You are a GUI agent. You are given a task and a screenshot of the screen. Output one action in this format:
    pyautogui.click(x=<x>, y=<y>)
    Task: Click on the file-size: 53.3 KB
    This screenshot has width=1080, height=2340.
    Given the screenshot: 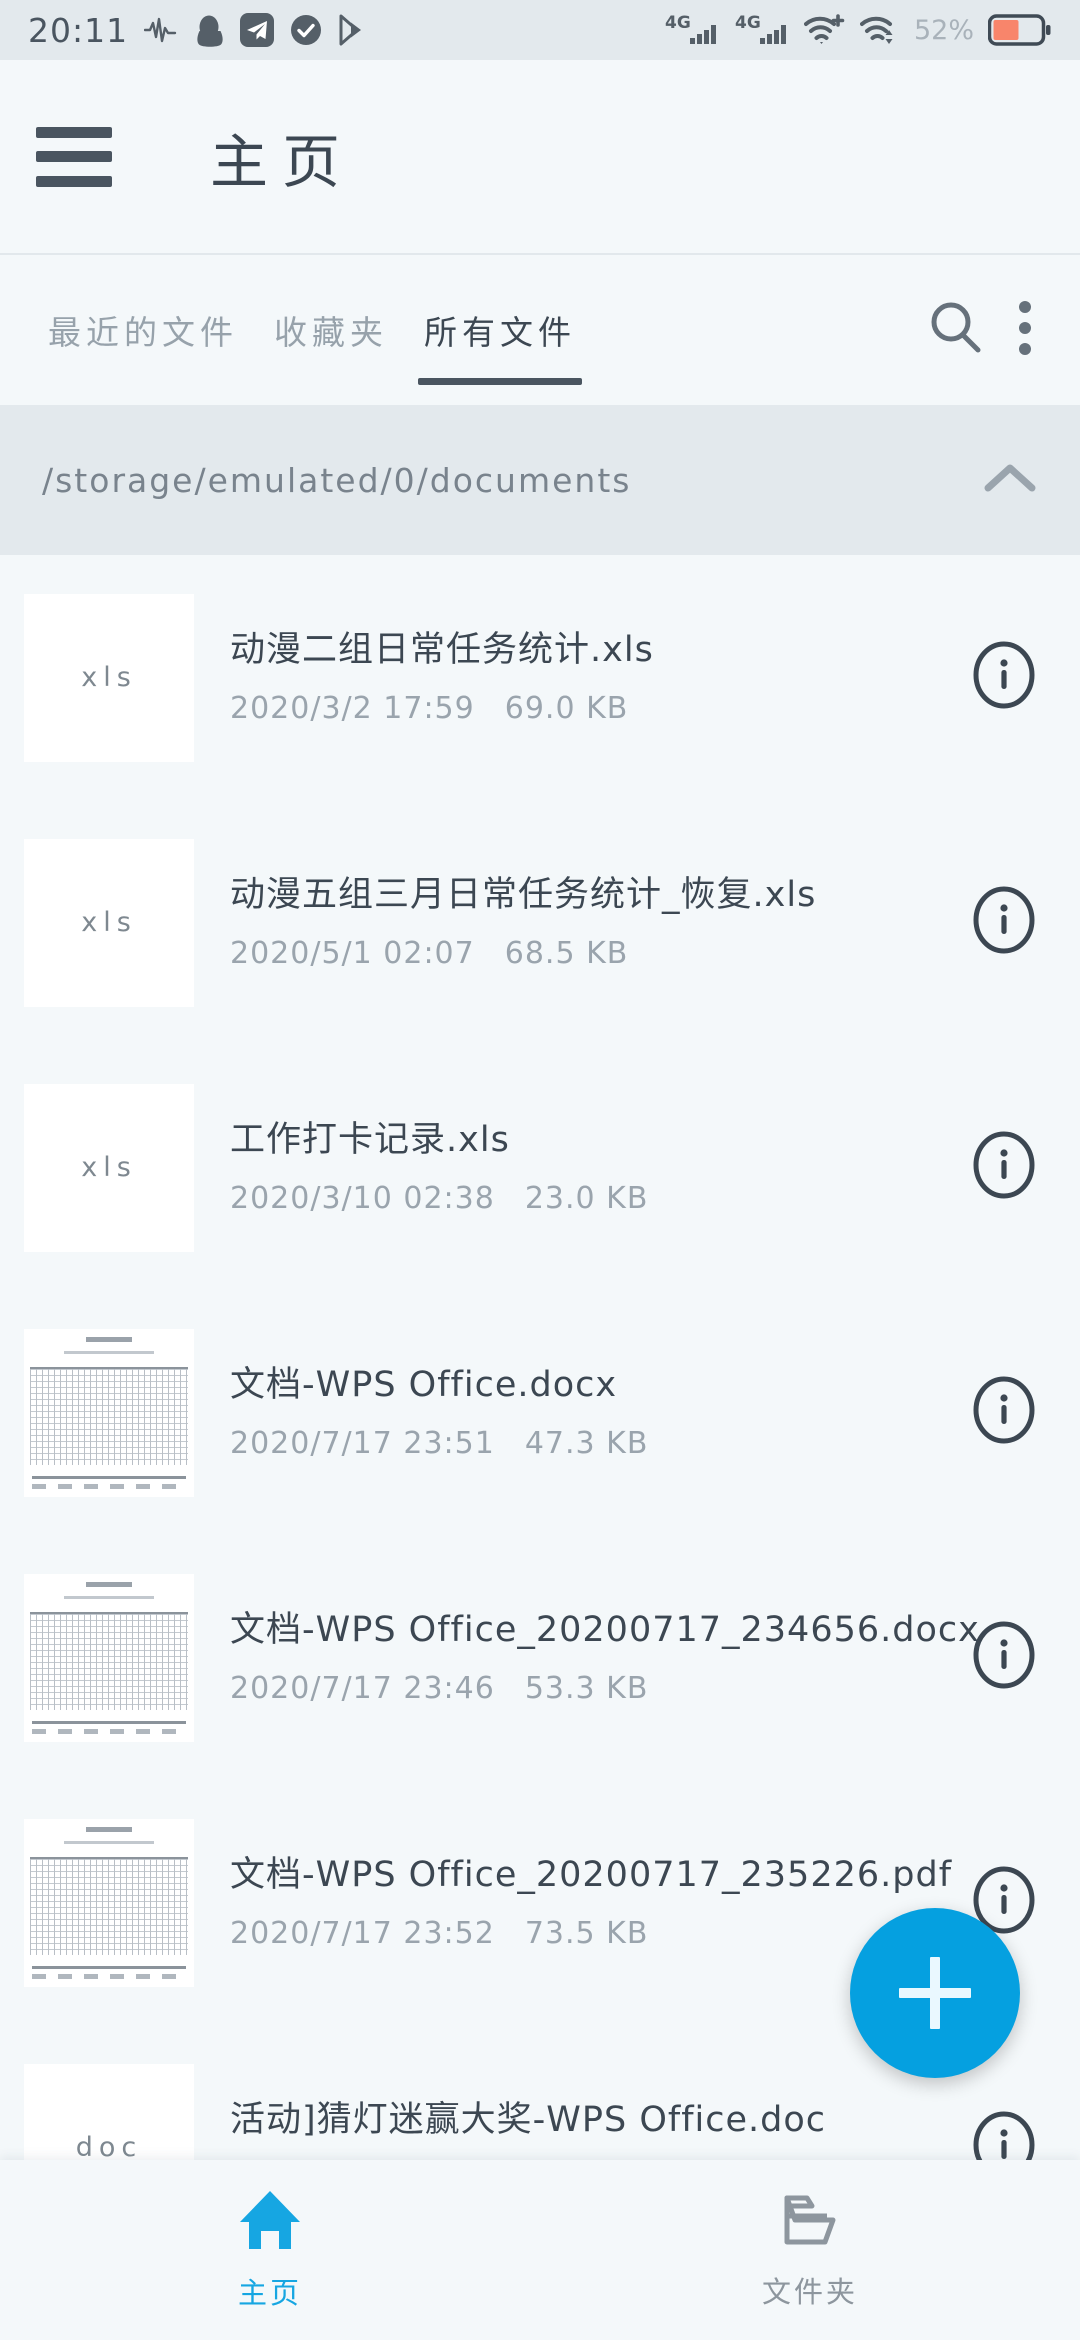 What is the action you would take?
    pyautogui.click(x=586, y=1688)
    